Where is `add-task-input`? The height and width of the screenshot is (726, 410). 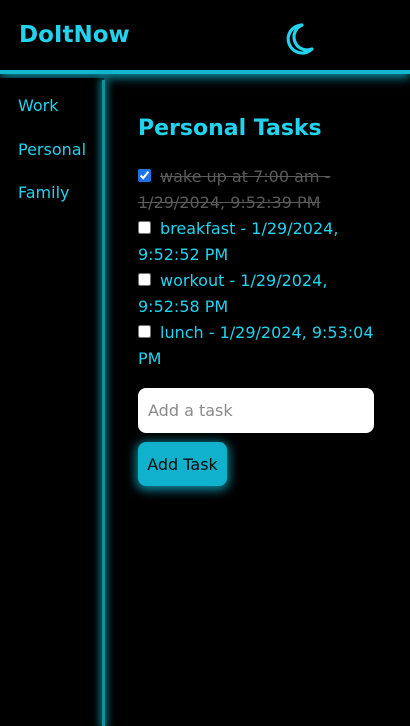 add-task-input is located at coordinates (256, 410).